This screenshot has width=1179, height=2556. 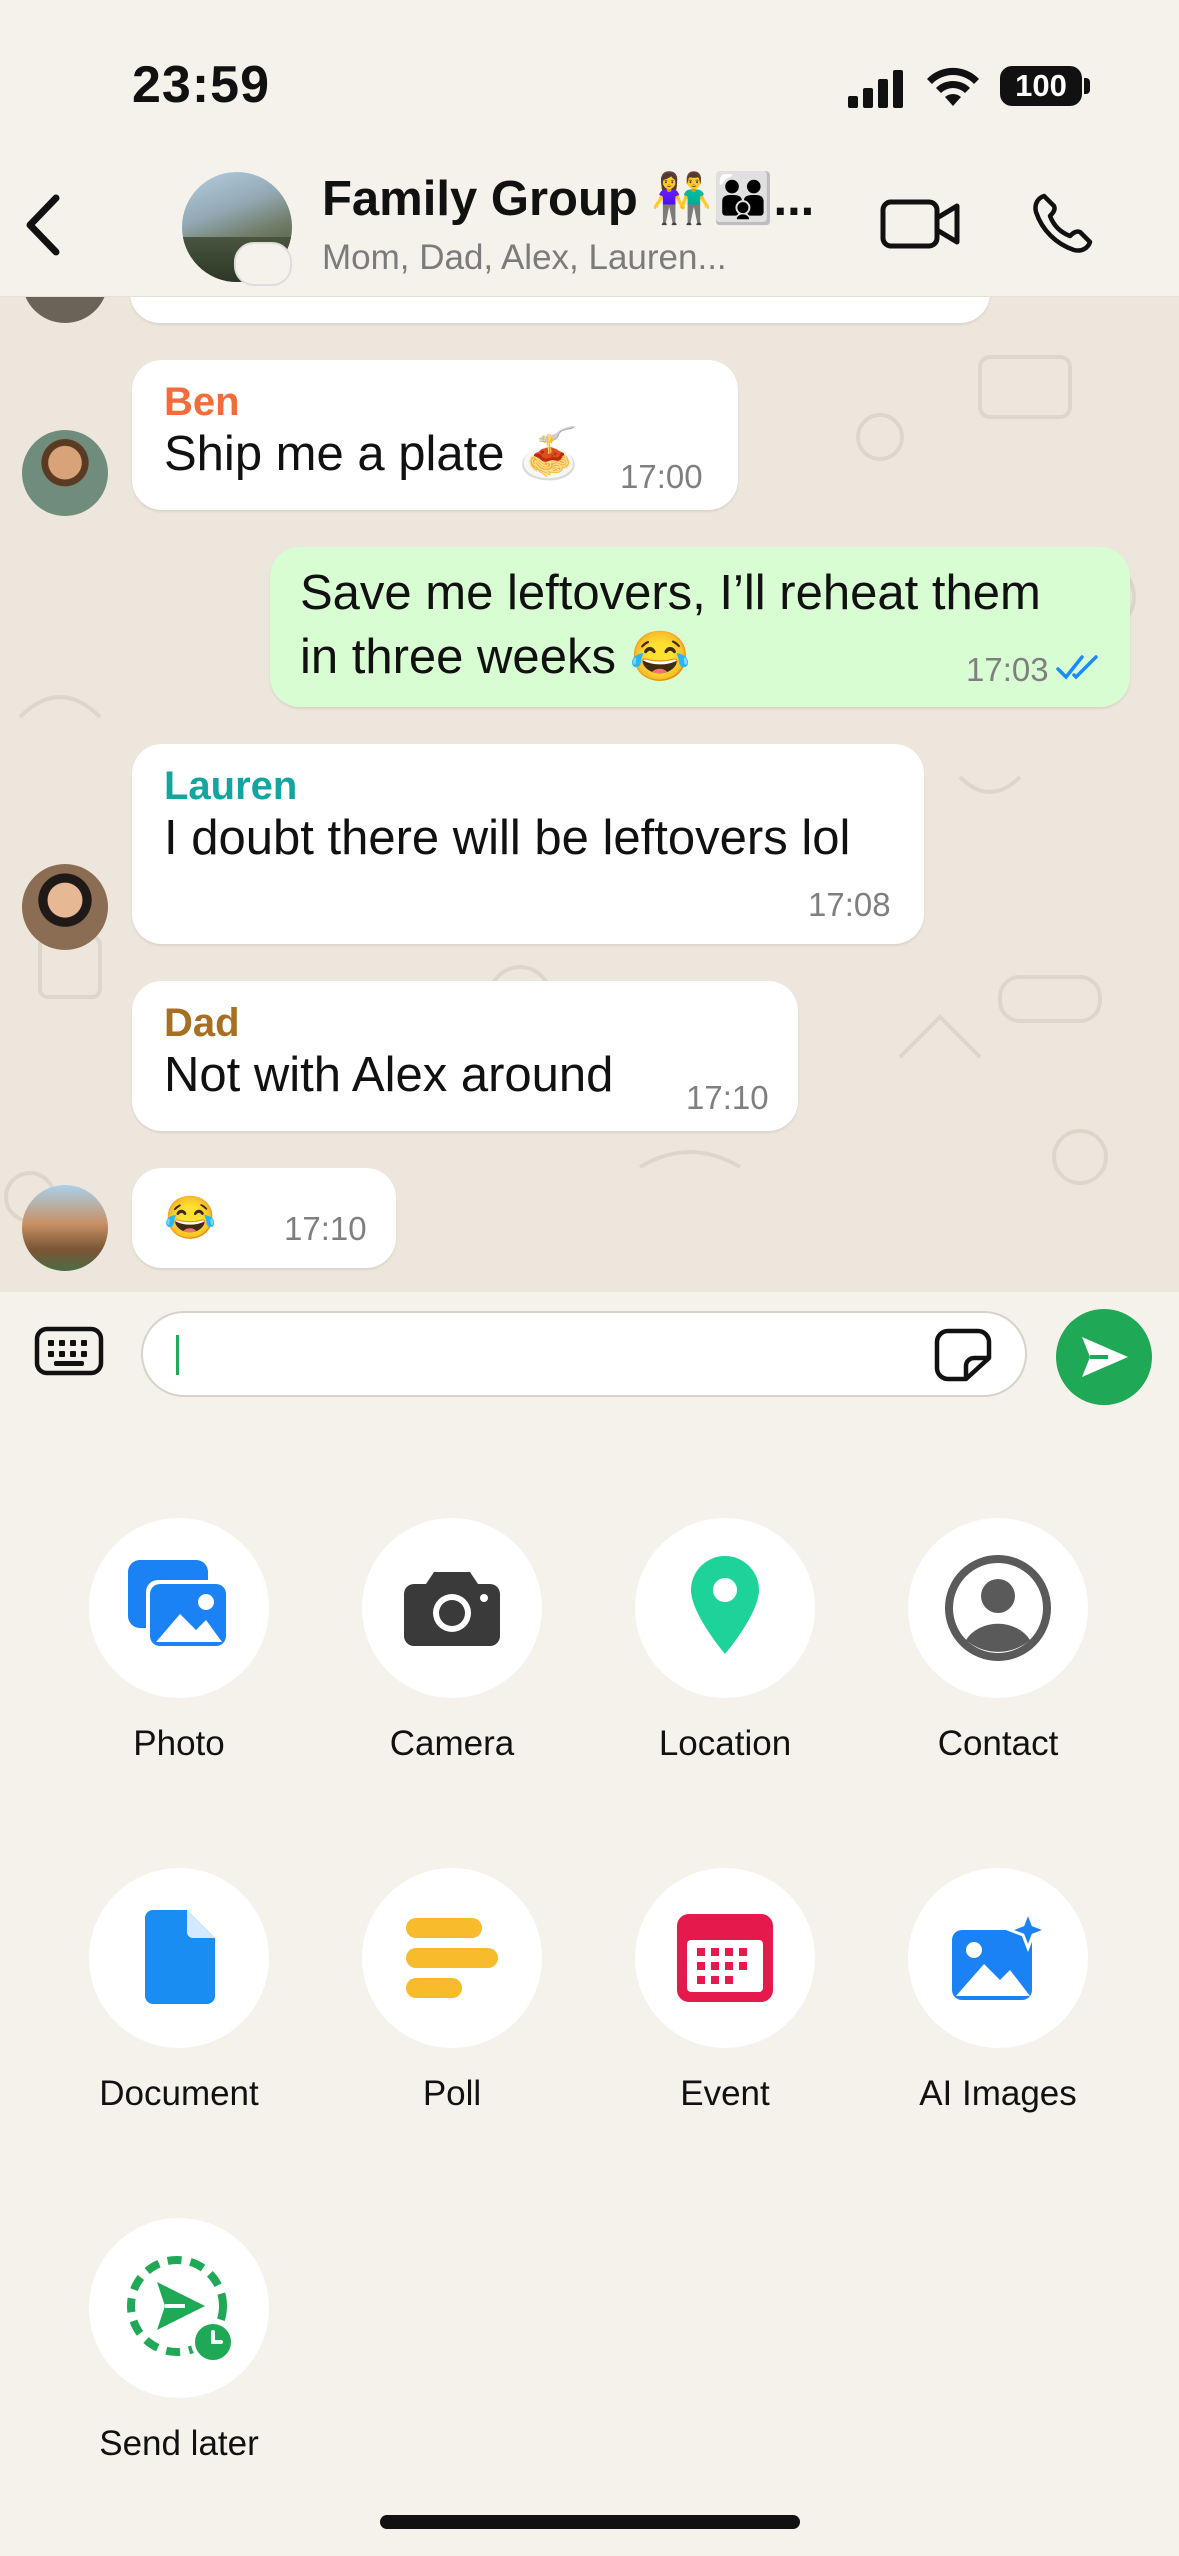 I want to click on battery-indicator: 100, so click(x=1041, y=86).